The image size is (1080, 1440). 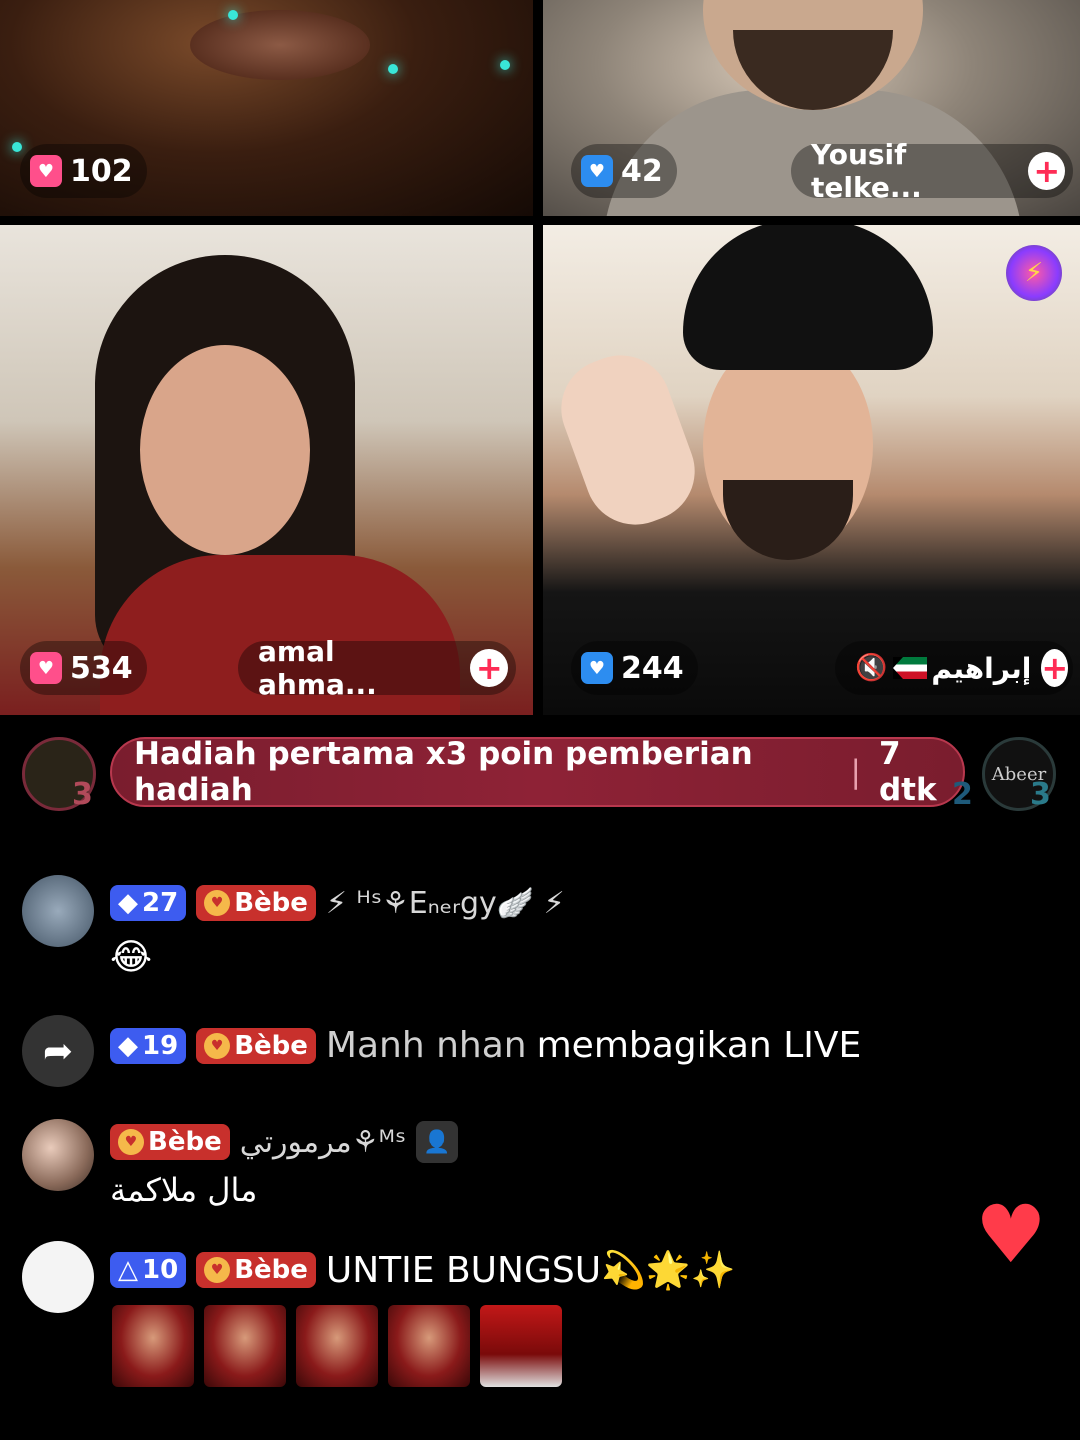 I want to click on guest-name-pill: amal ahma... +, so click(x=377, y=668).